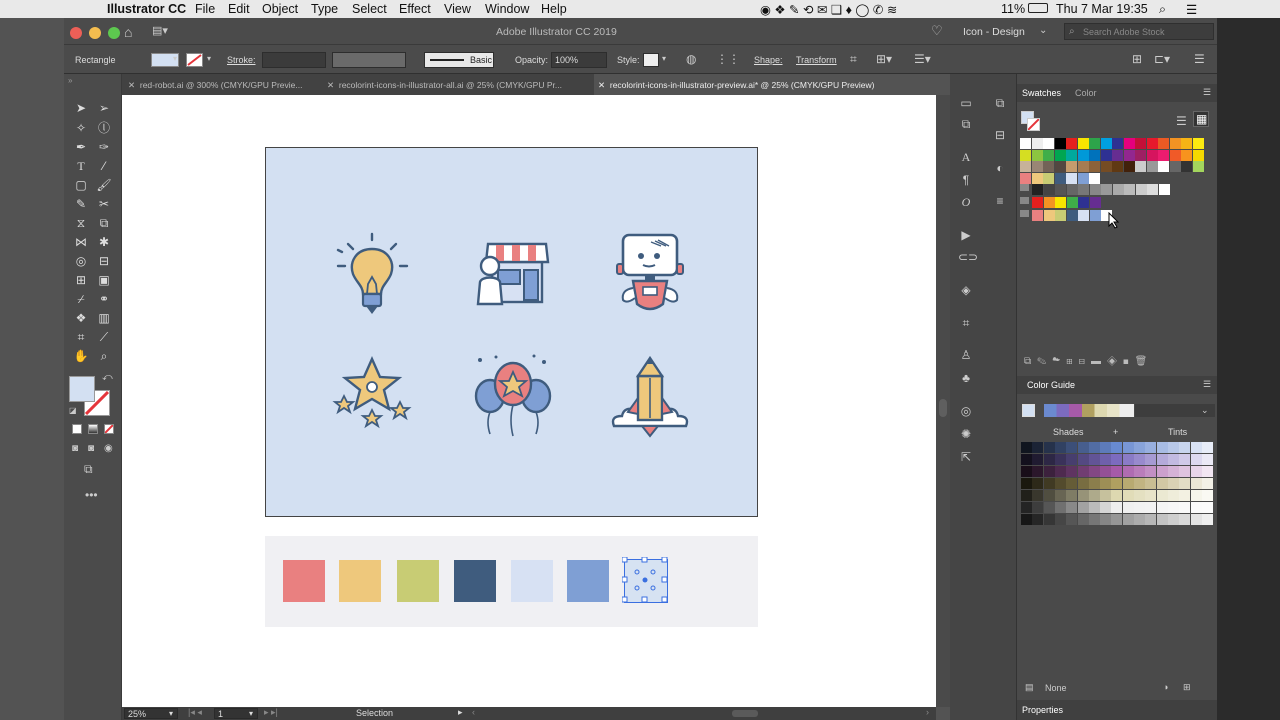  I want to click on curvature-tool-icon: ✑, so click(104, 147).